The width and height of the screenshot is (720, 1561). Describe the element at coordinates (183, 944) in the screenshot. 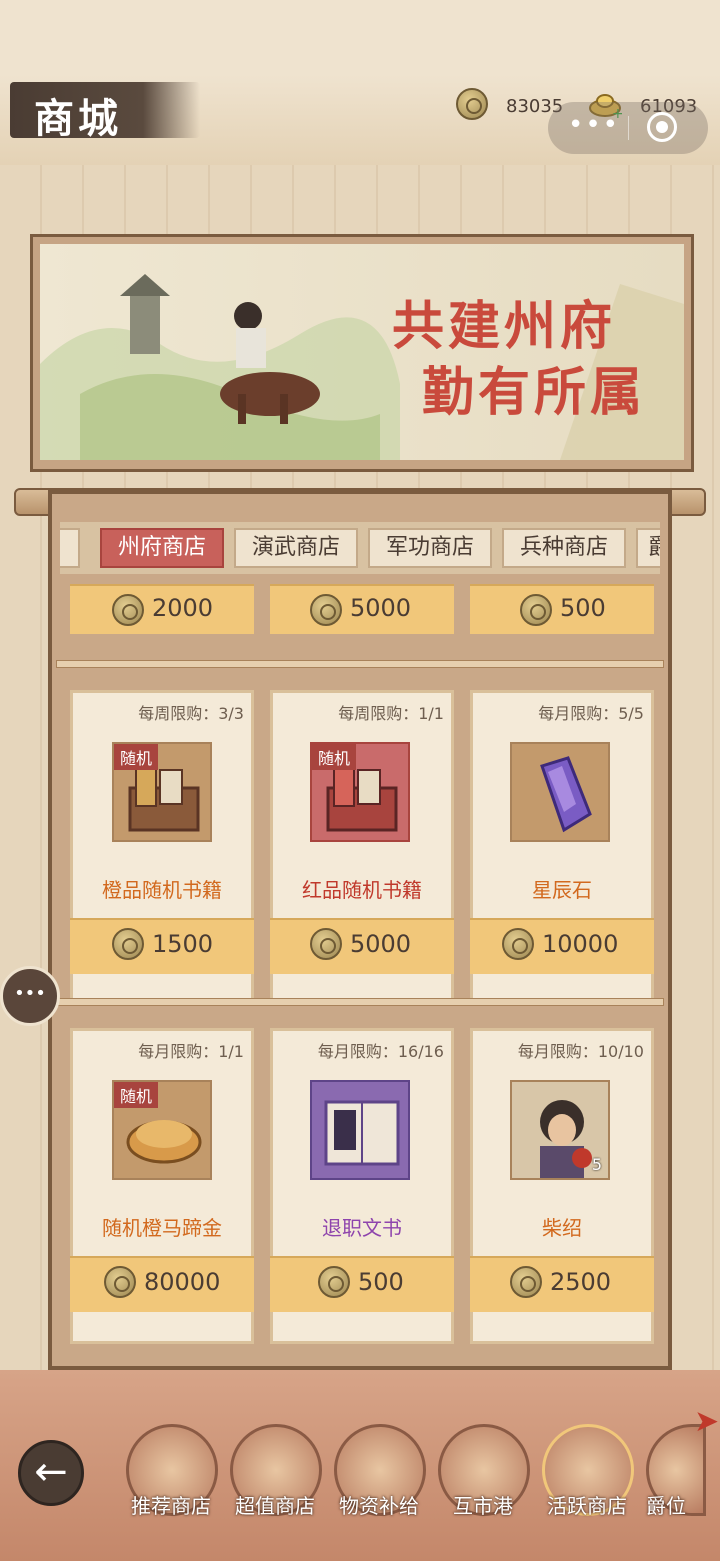

I see `price-value: 1500` at that location.